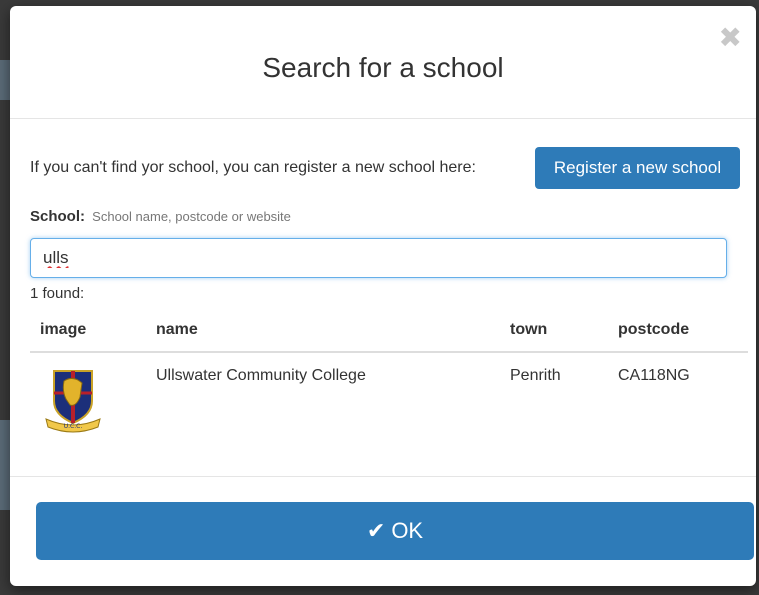  What do you see at coordinates (323, 331) in the screenshot?
I see `column-header-name: name` at bounding box center [323, 331].